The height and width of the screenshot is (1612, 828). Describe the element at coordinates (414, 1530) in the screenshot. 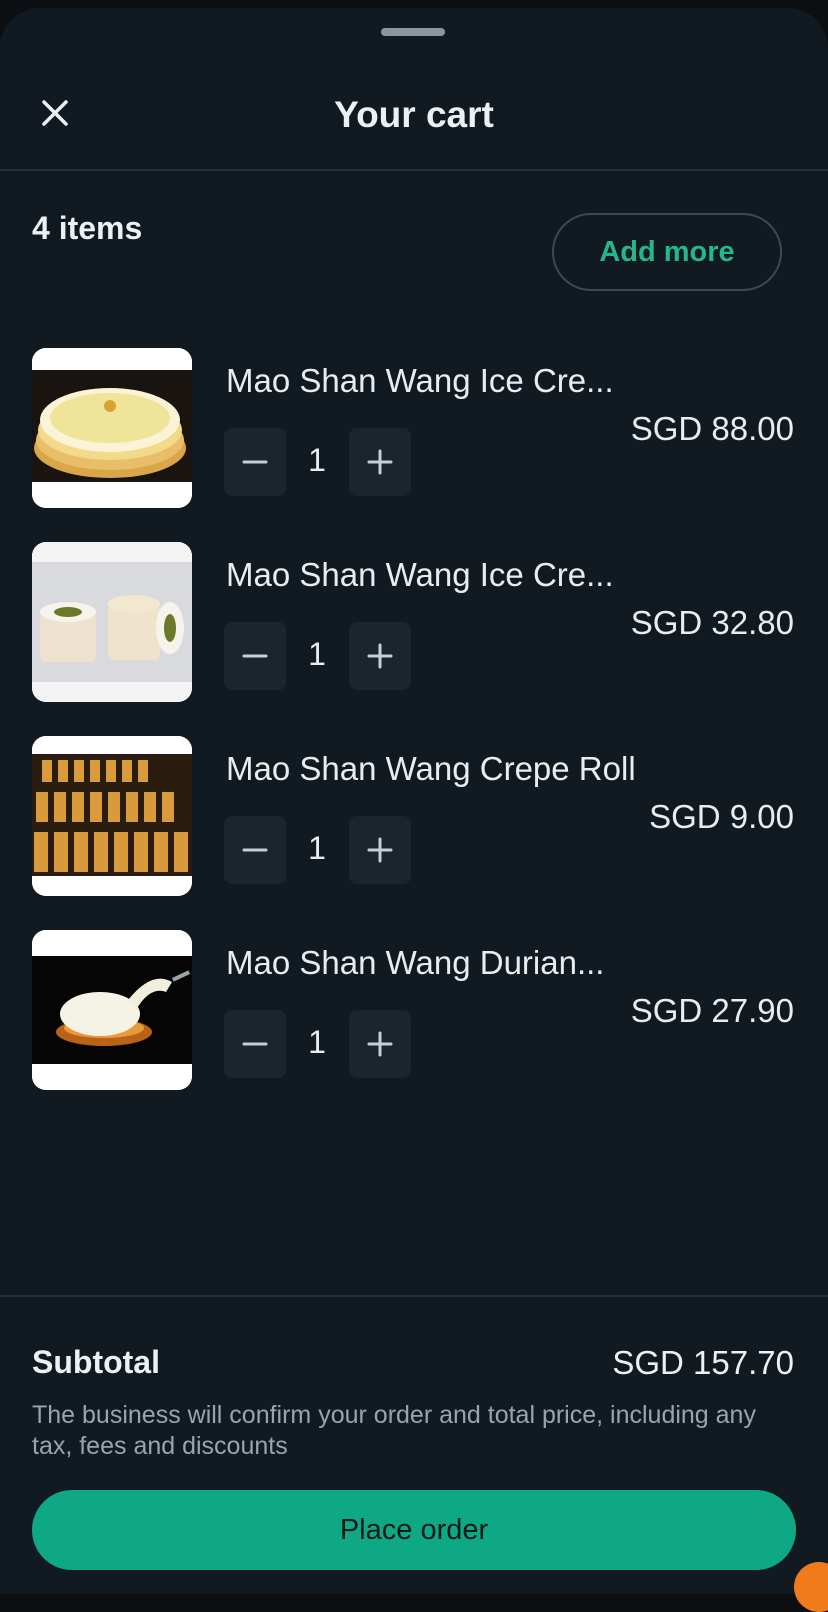

I see `place-order-button: Place order` at that location.